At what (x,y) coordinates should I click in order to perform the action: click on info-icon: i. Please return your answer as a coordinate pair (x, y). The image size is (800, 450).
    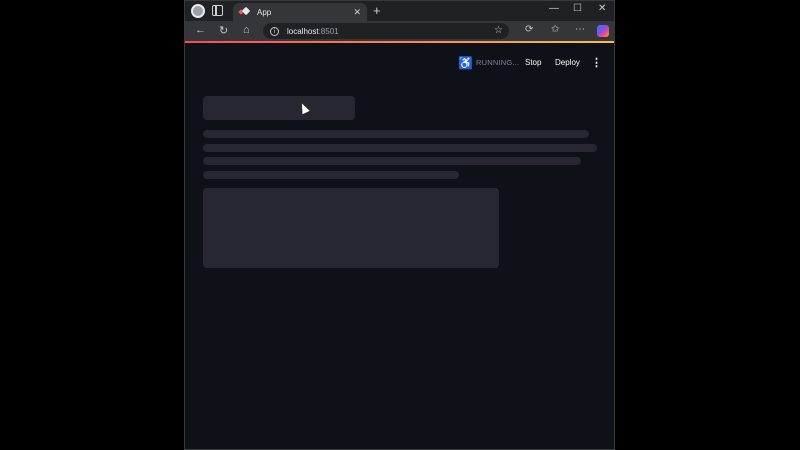
    Looking at the image, I should click on (274, 31).